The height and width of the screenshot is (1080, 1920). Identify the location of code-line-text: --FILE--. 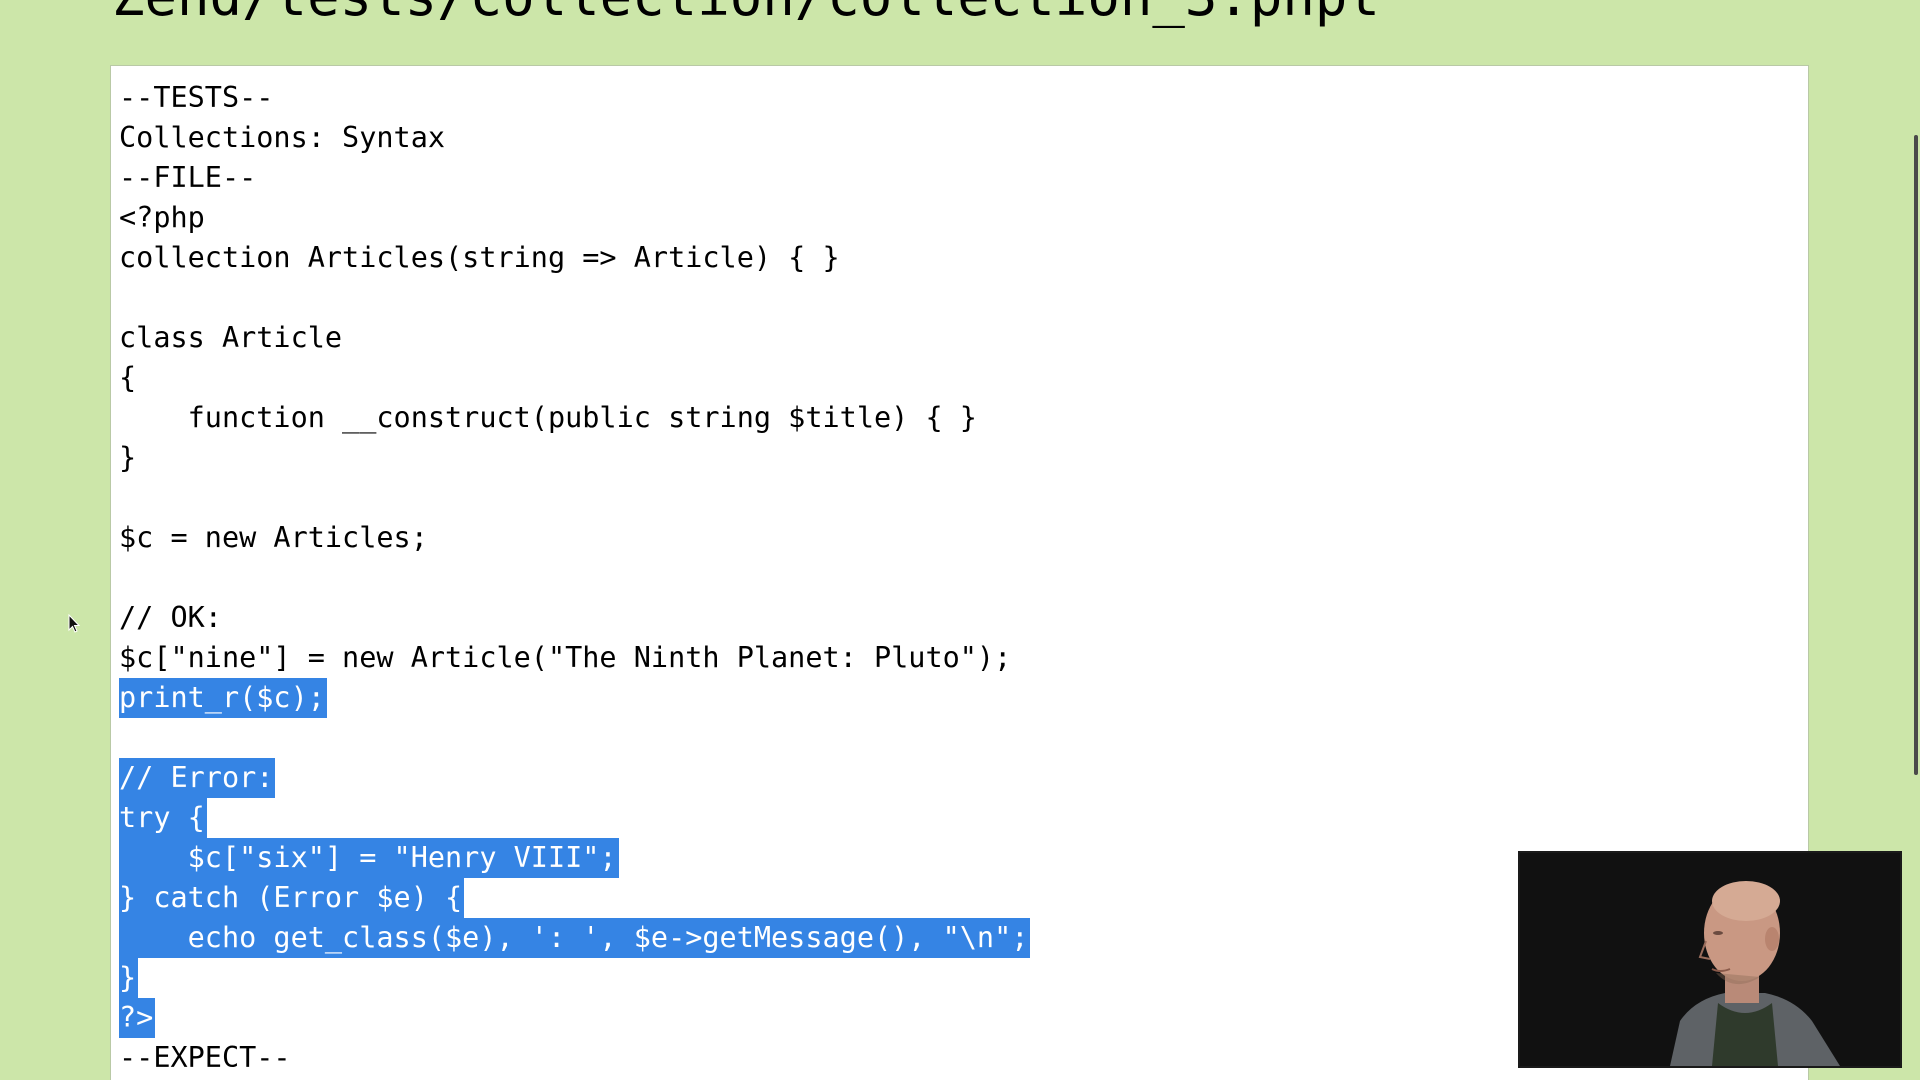
(188, 177).